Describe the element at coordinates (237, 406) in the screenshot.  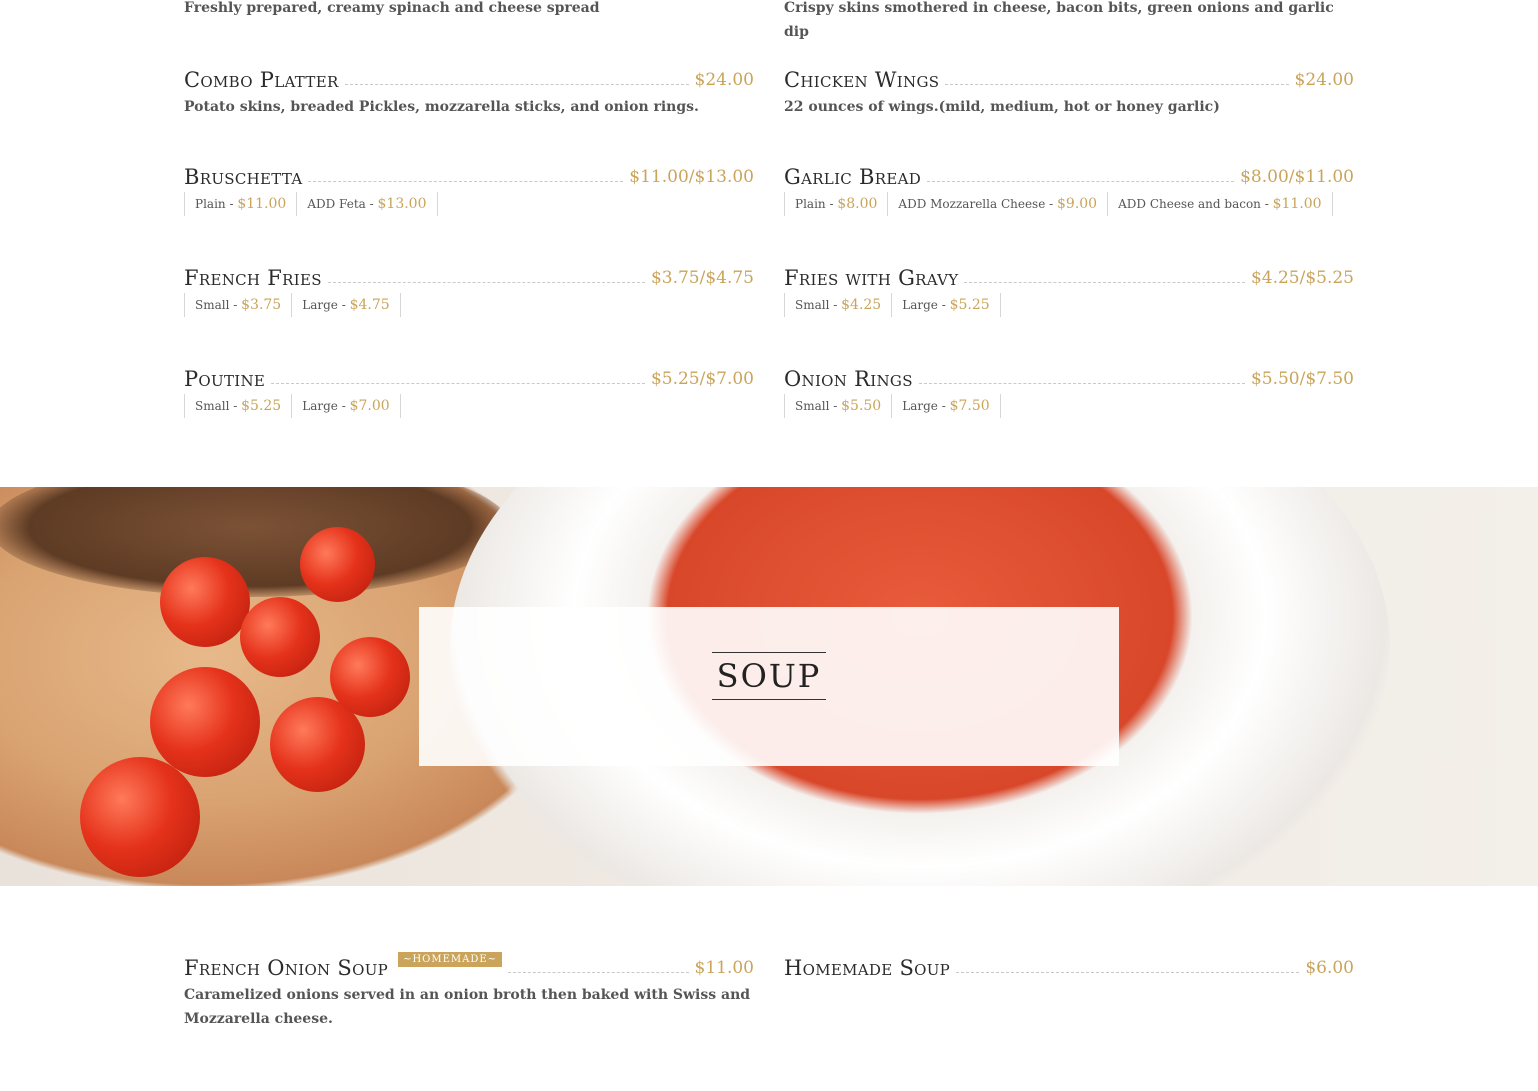
I see `option: Small - $5.25` at that location.